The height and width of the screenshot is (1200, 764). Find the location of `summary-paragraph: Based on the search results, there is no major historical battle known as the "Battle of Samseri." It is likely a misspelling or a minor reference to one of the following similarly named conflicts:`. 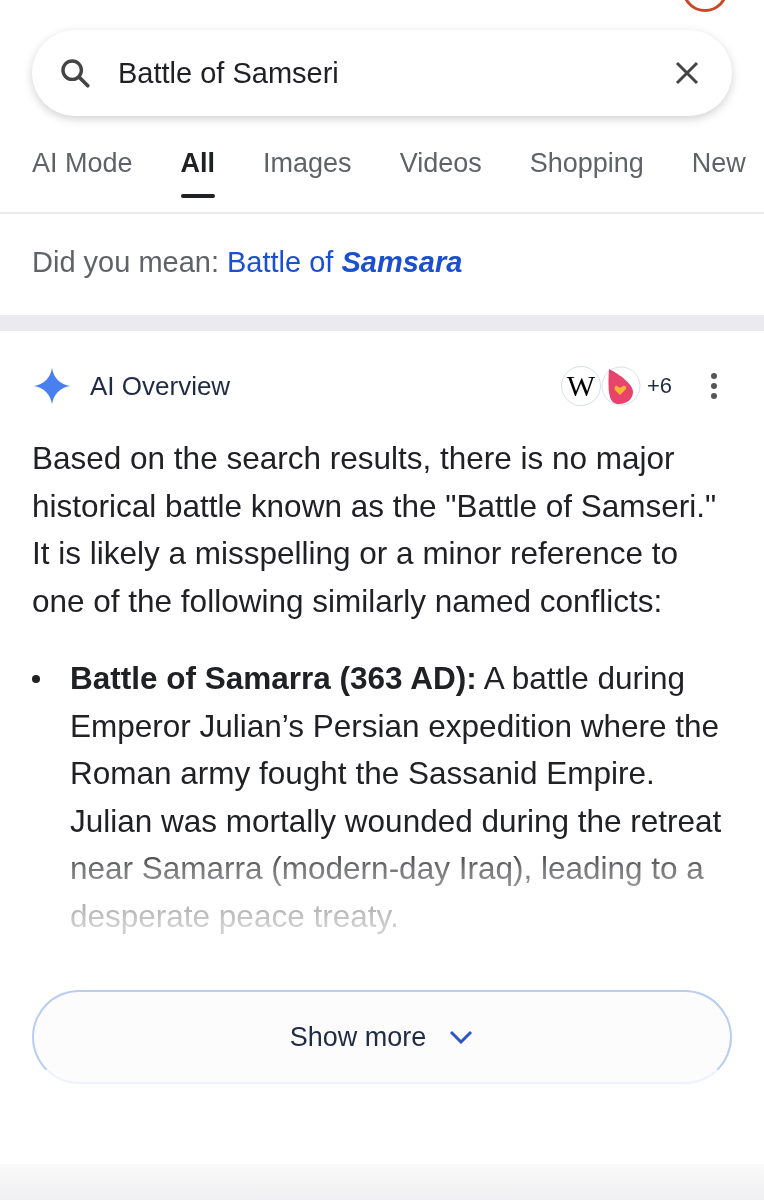

summary-paragraph: Based on the search results, there is no major historical battle known as the "Battle of Samseri." It is likely a misspelling or a minor reference to one of the following similarly named conflicts: is located at coordinates (375, 530).